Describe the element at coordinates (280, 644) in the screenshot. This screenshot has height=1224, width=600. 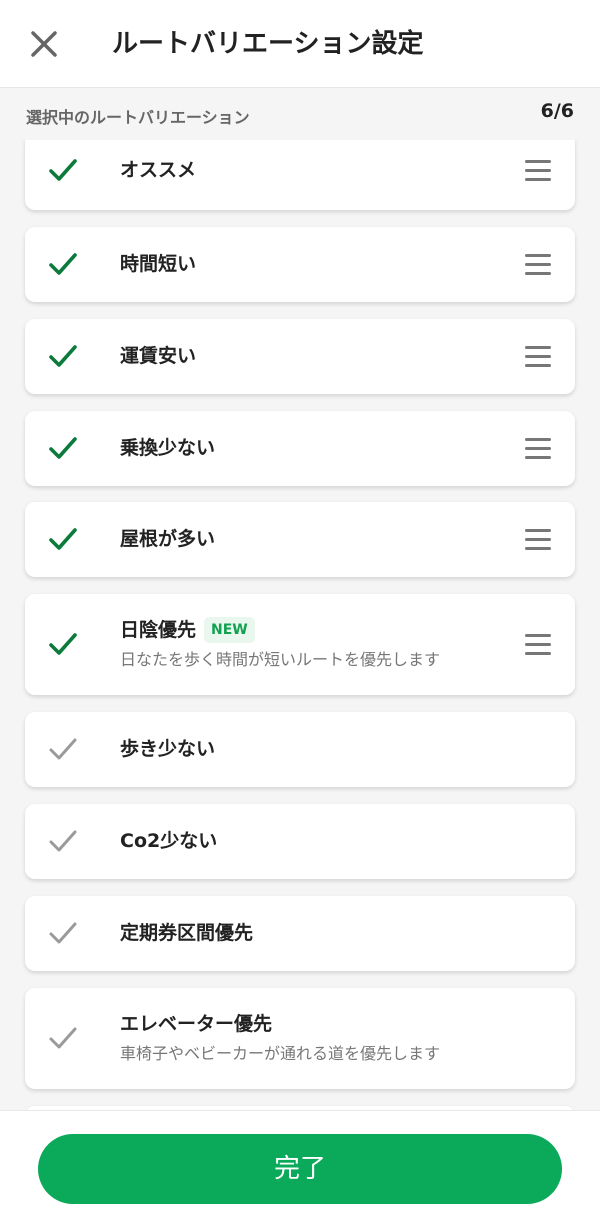
I see `route-option-text: 日陰優先 NEW 日なたを歩く時間が短いルートを優先します` at that location.